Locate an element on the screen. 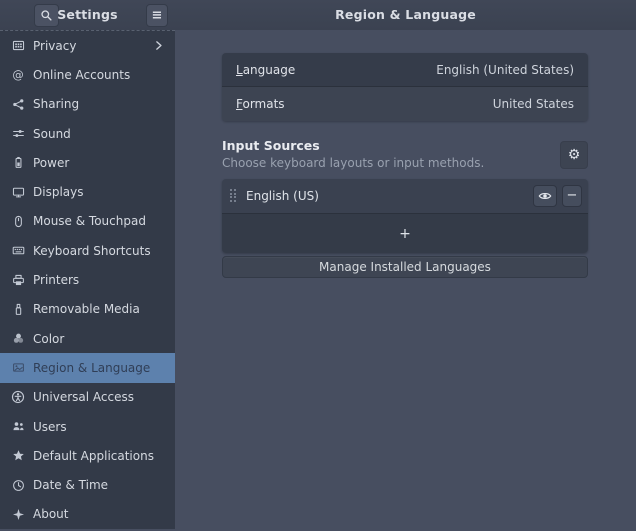 The image size is (636, 531). sidebar-item-universal-access: Universal Access is located at coordinates (87, 397).